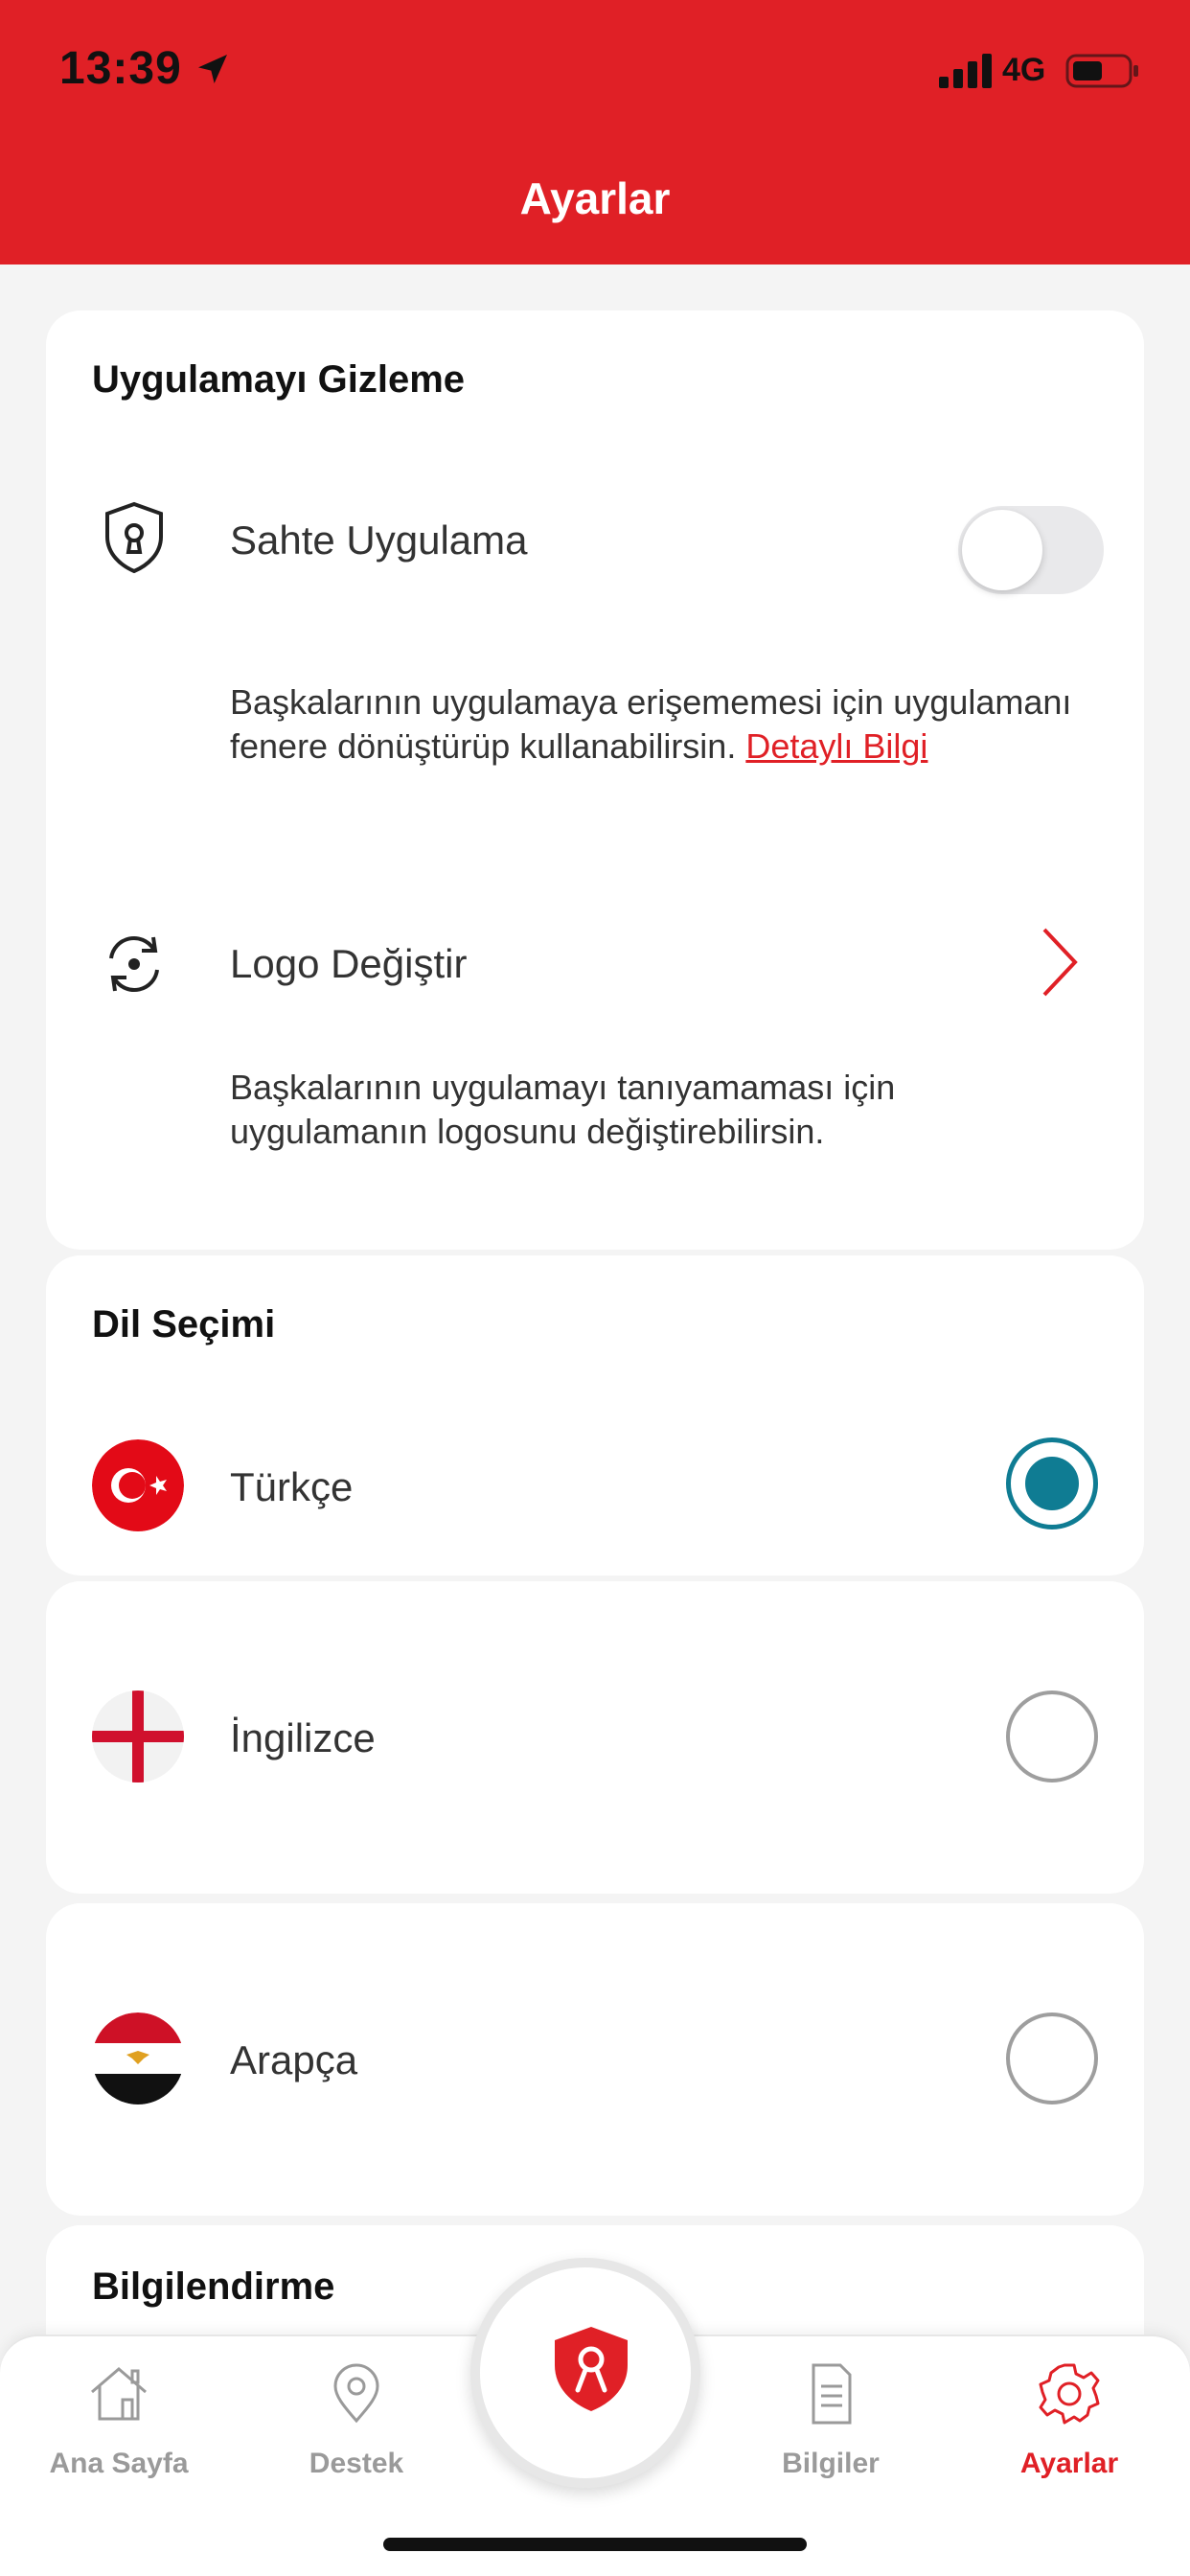  I want to click on fake-app-toggle, so click(1031, 550).